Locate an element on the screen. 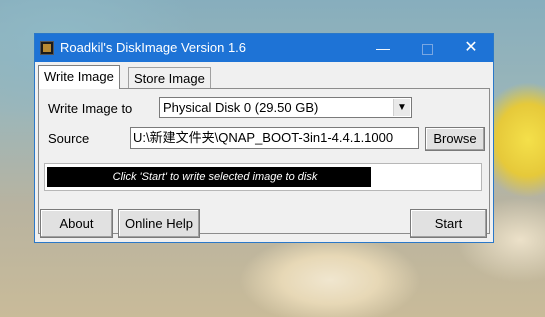 This screenshot has width=545, height=317. chevron-down-icon: ▼ is located at coordinates (401, 107).